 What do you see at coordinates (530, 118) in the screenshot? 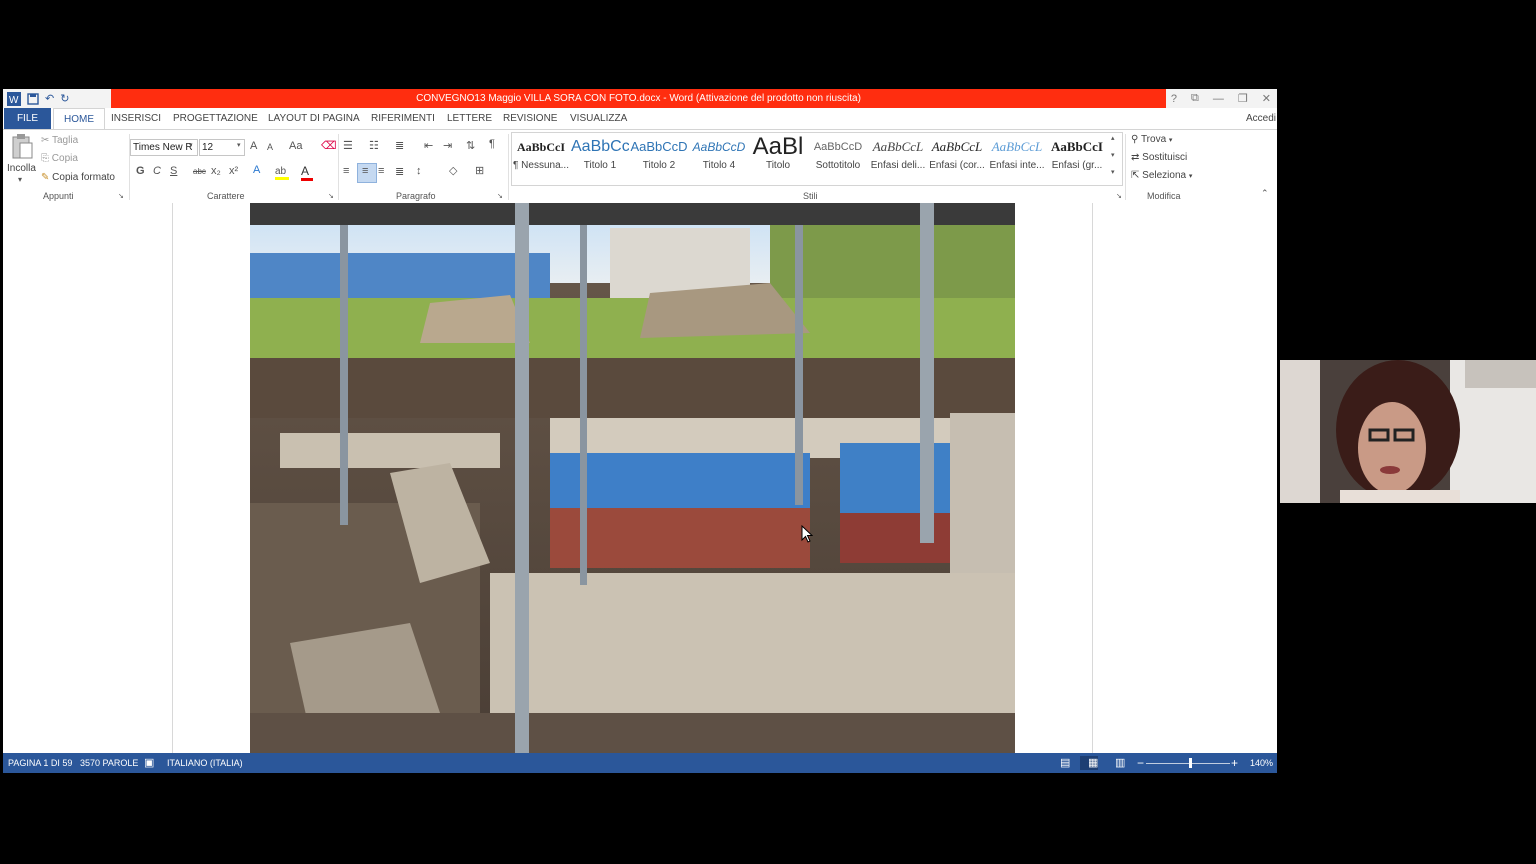
I see `tab-review: REVISIONE` at bounding box center [530, 118].